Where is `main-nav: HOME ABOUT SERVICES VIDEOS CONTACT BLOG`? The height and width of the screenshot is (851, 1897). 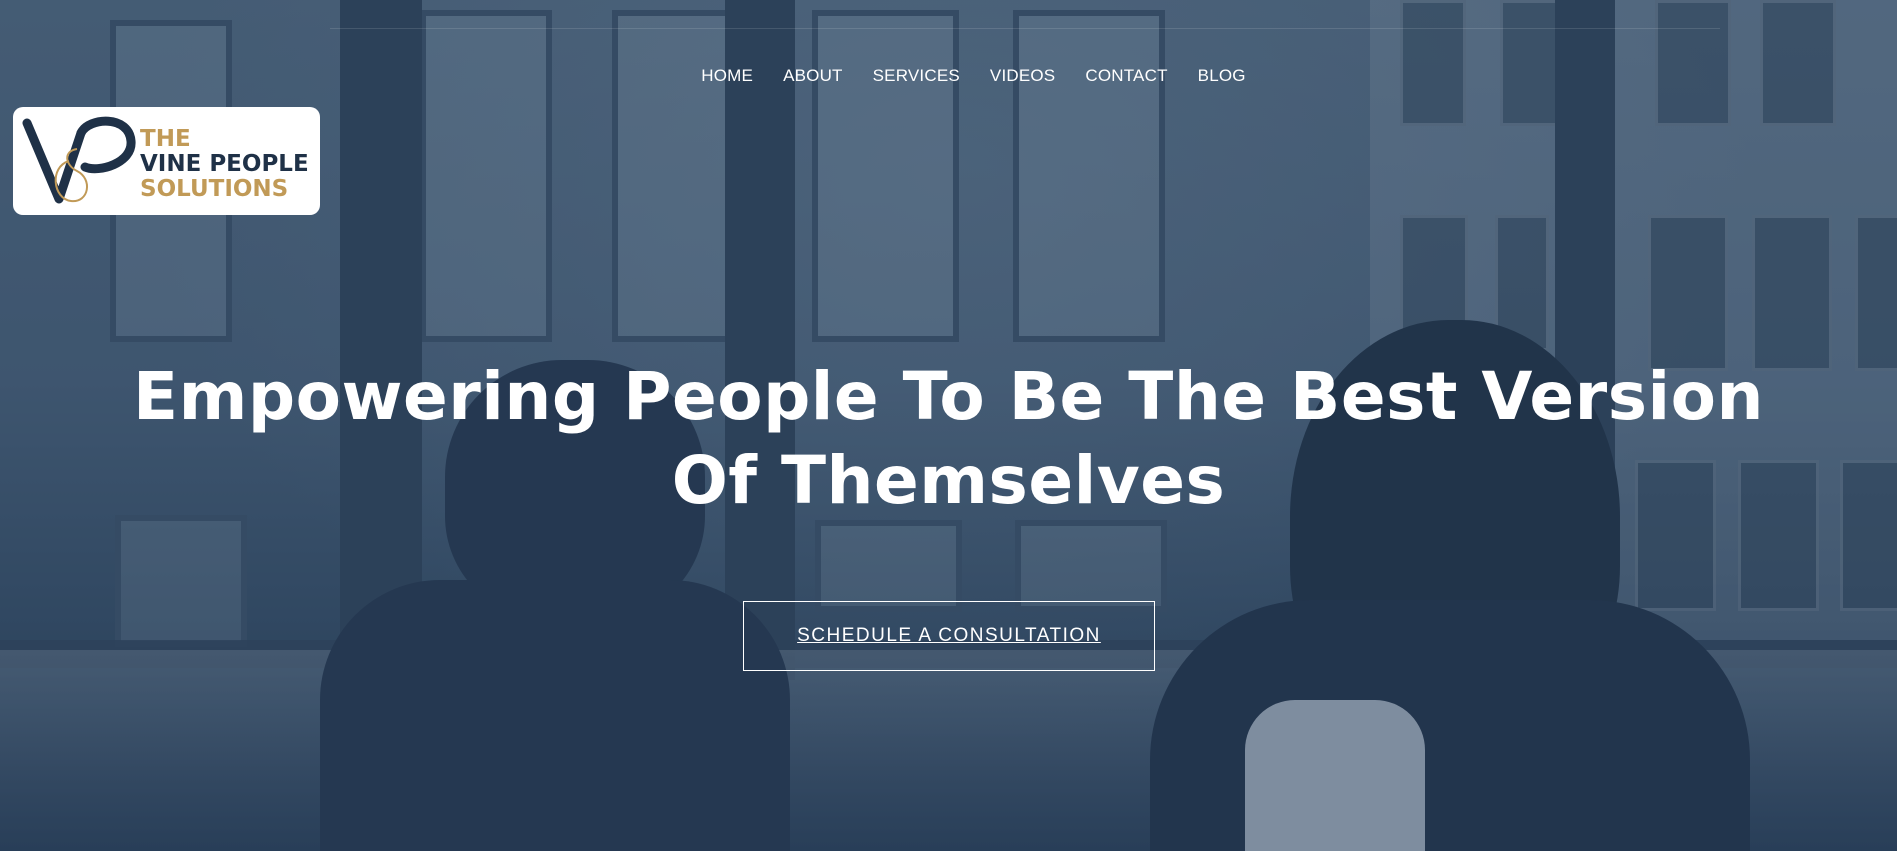 main-nav: HOME ABOUT SERVICES VIDEOS CONTACT BLOG is located at coordinates (948, 76).